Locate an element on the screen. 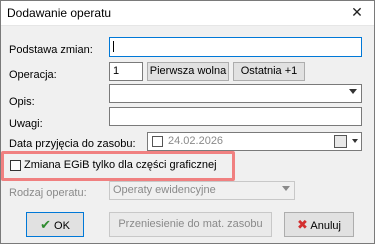 Image resolution: width=375 pixels, height=244 pixels. rodzaj-label: Rodzaj operatu: is located at coordinates (48, 193).